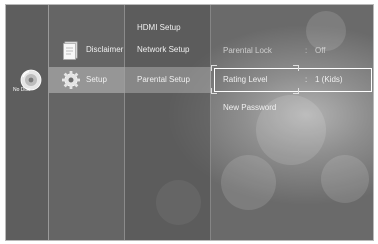 Image resolution: width=378 pixels, height=244 pixels. I want to click on menu-item-disclaimer: Disclaimer, so click(87, 50).